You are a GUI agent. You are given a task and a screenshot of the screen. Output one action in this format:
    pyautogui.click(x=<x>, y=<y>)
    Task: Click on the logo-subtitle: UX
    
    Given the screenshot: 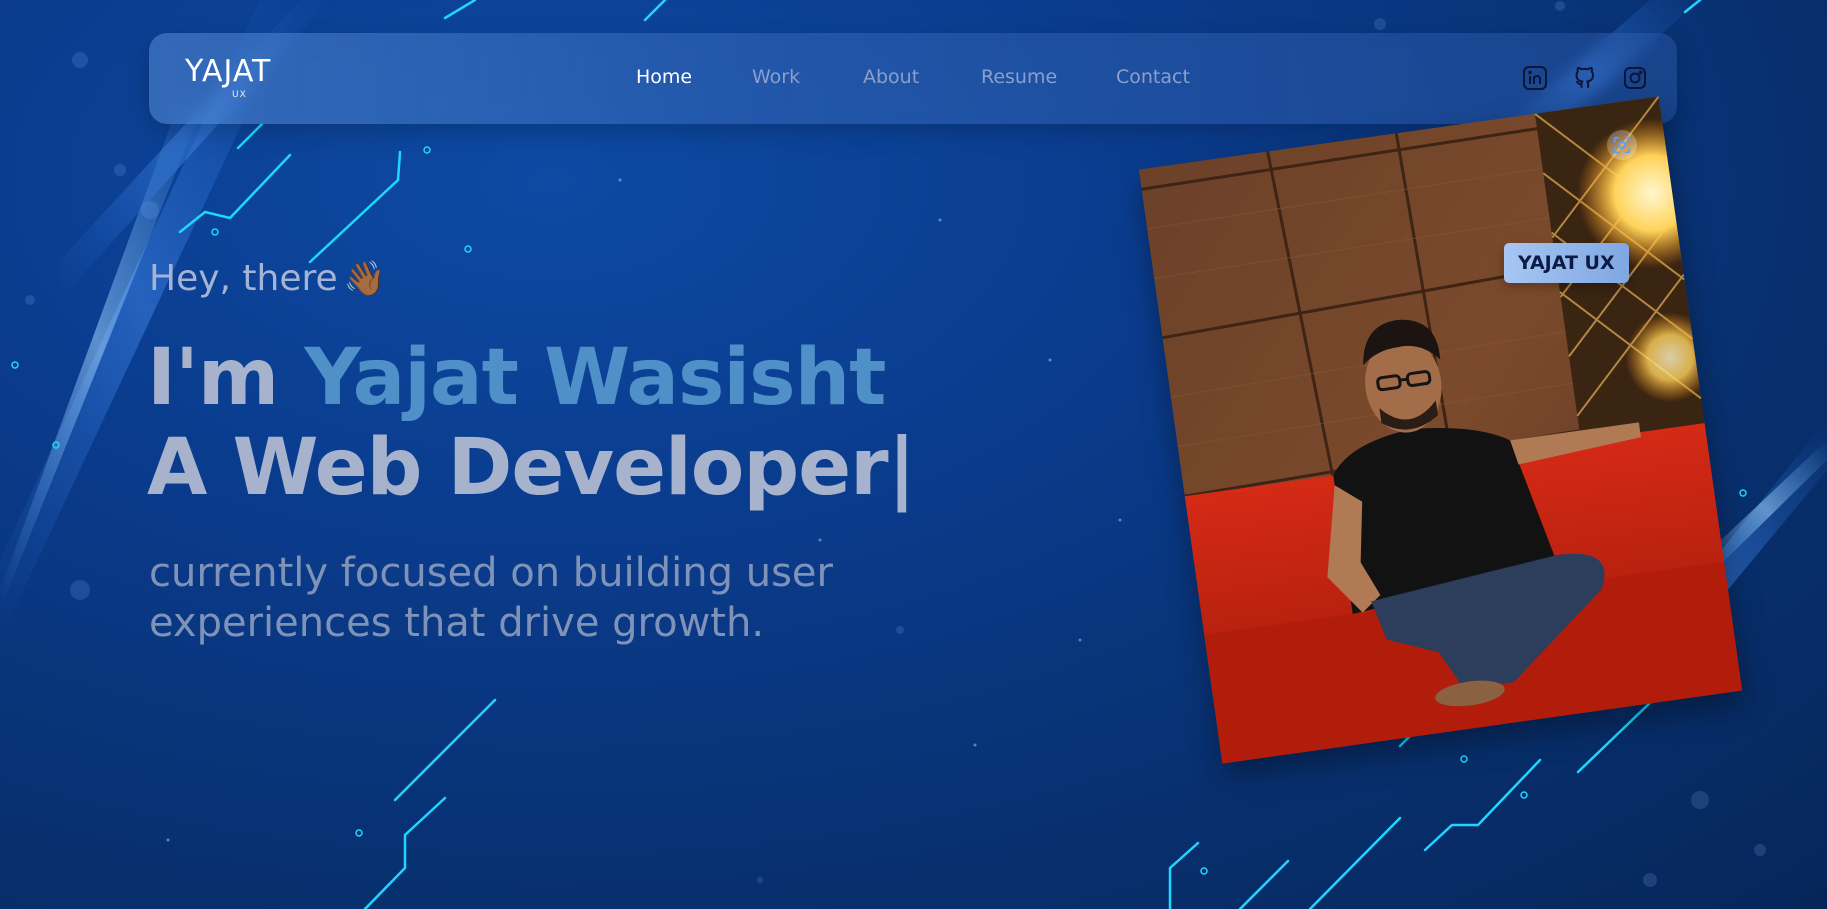 What is the action you would take?
    pyautogui.click(x=239, y=95)
    